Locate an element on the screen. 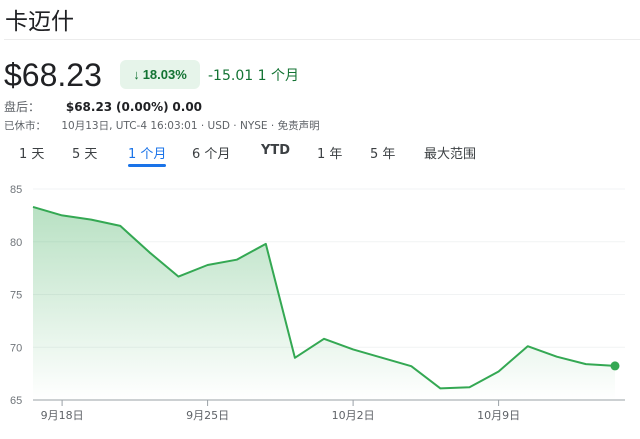 The height and width of the screenshot is (439, 640). y-tick-label: 75 is located at coordinates (16, 296).